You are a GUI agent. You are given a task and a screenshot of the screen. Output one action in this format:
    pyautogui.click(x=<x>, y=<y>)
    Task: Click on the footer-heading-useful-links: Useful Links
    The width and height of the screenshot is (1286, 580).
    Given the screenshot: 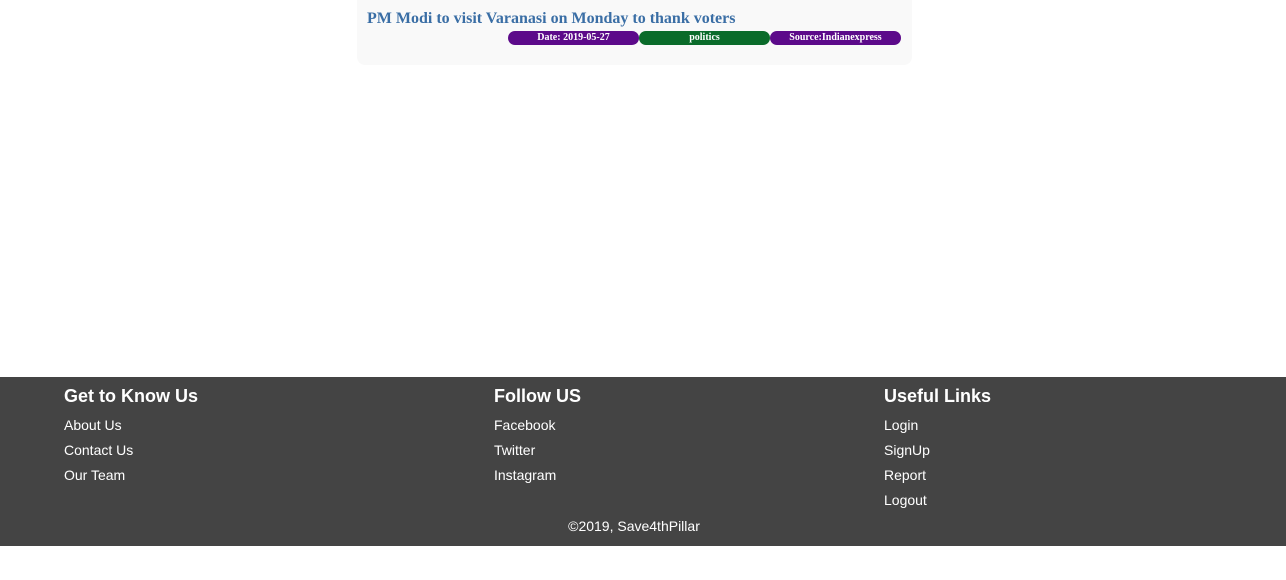 What is the action you would take?
    pyautogui.click(x=938, y=396)
    